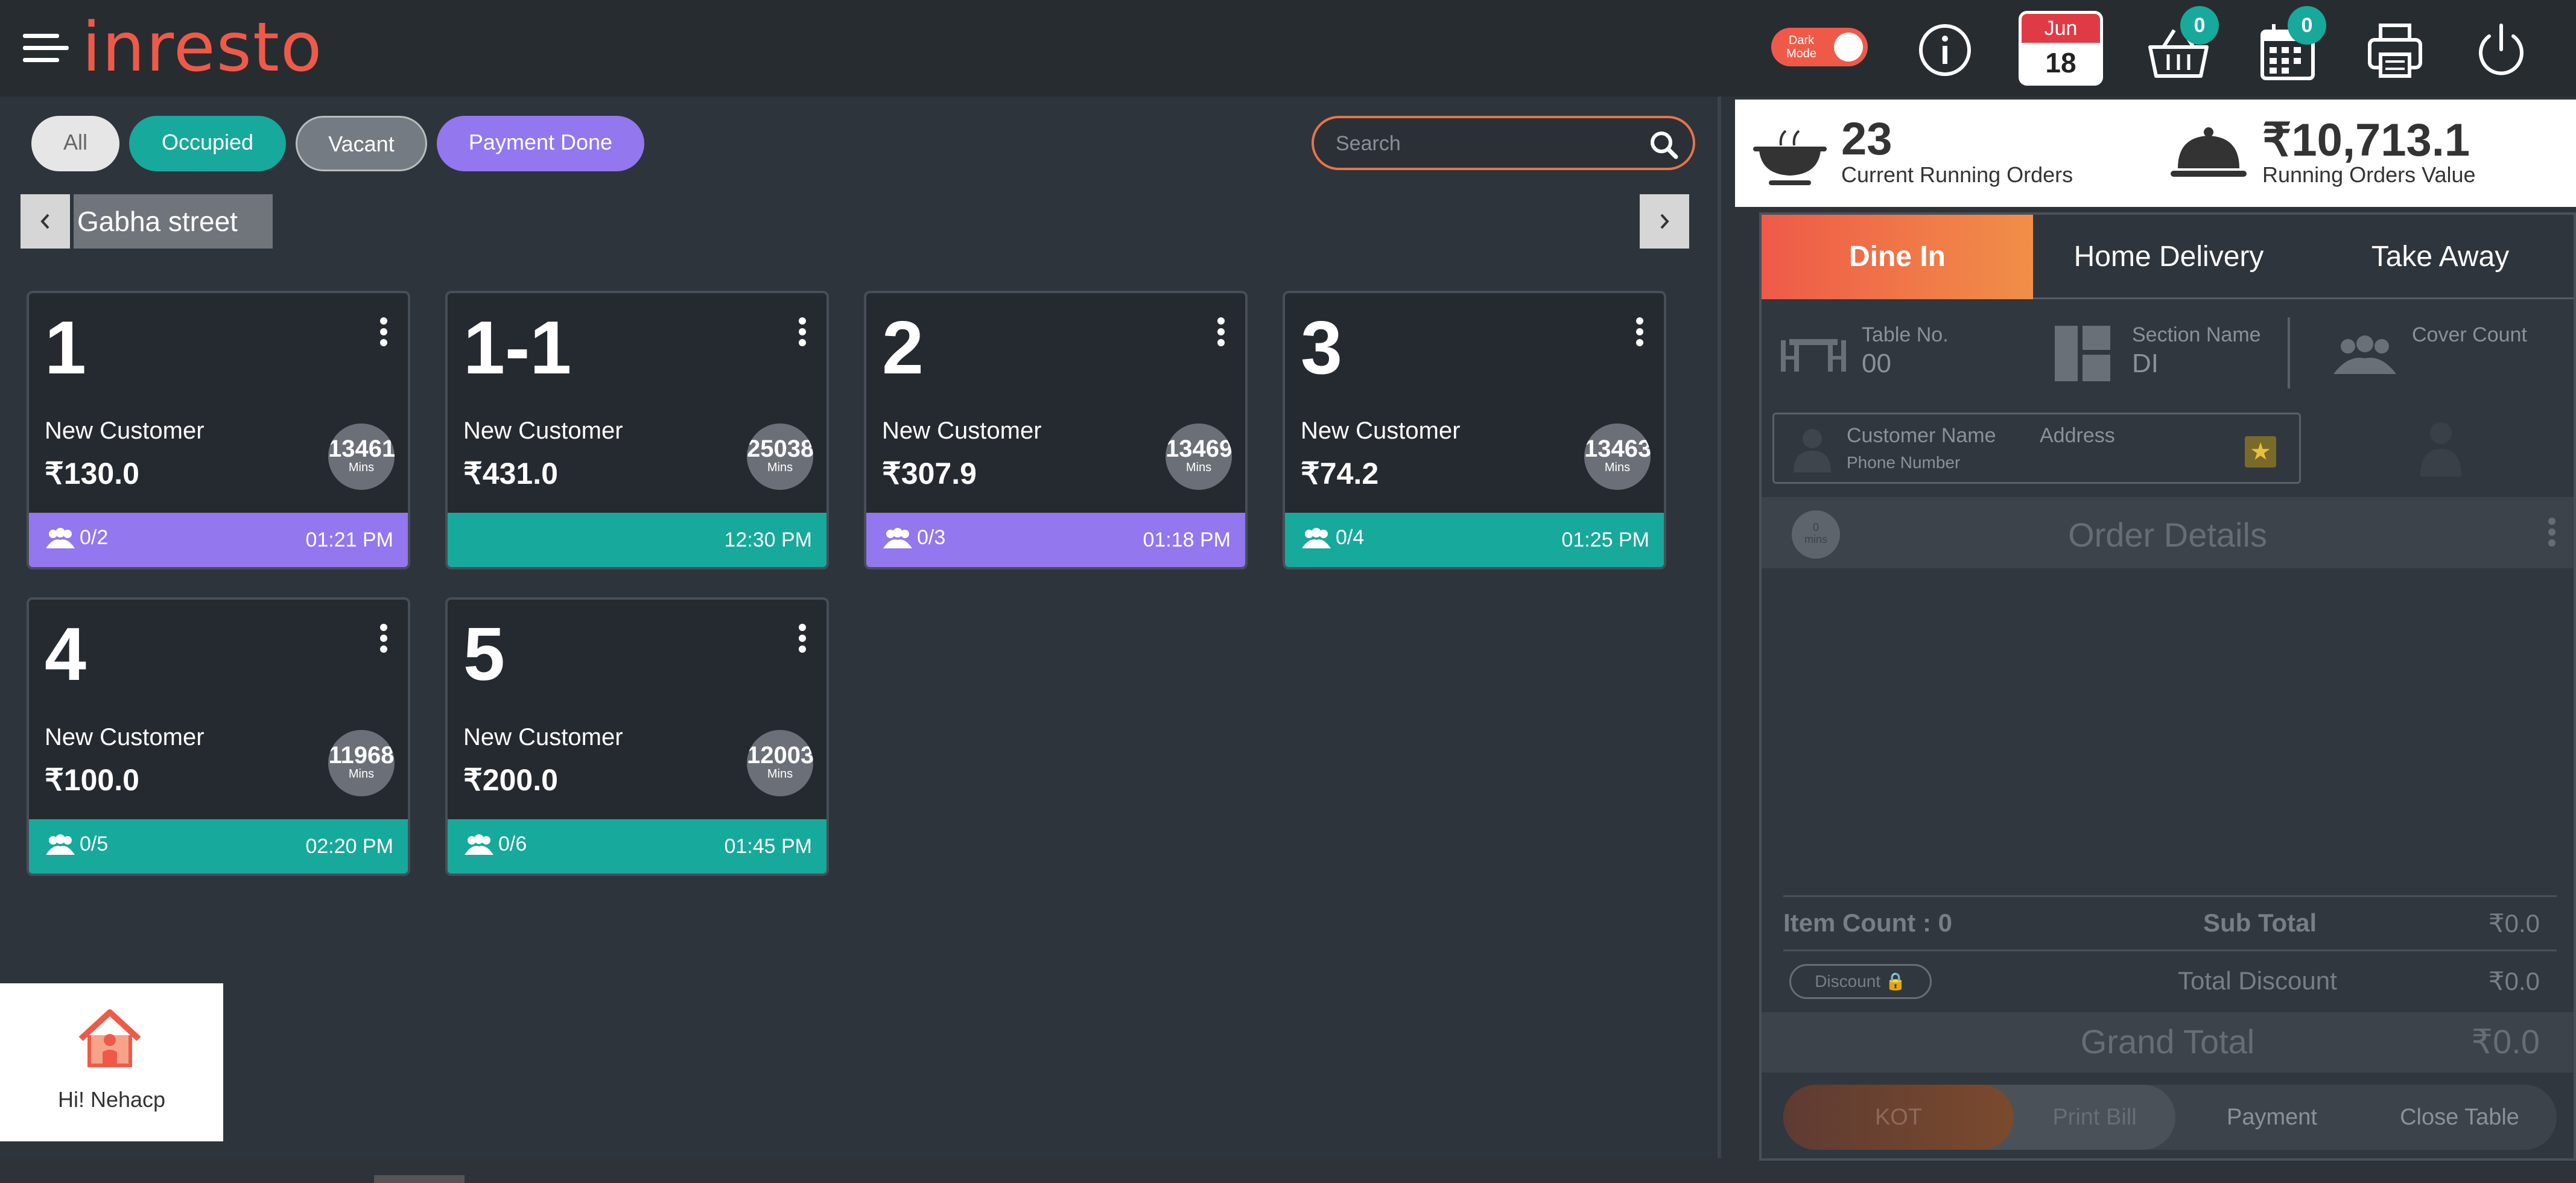  Describe the element at coordinates (2196, 334) in the screenshot. I see `section-name-label: Section Name` at that location.